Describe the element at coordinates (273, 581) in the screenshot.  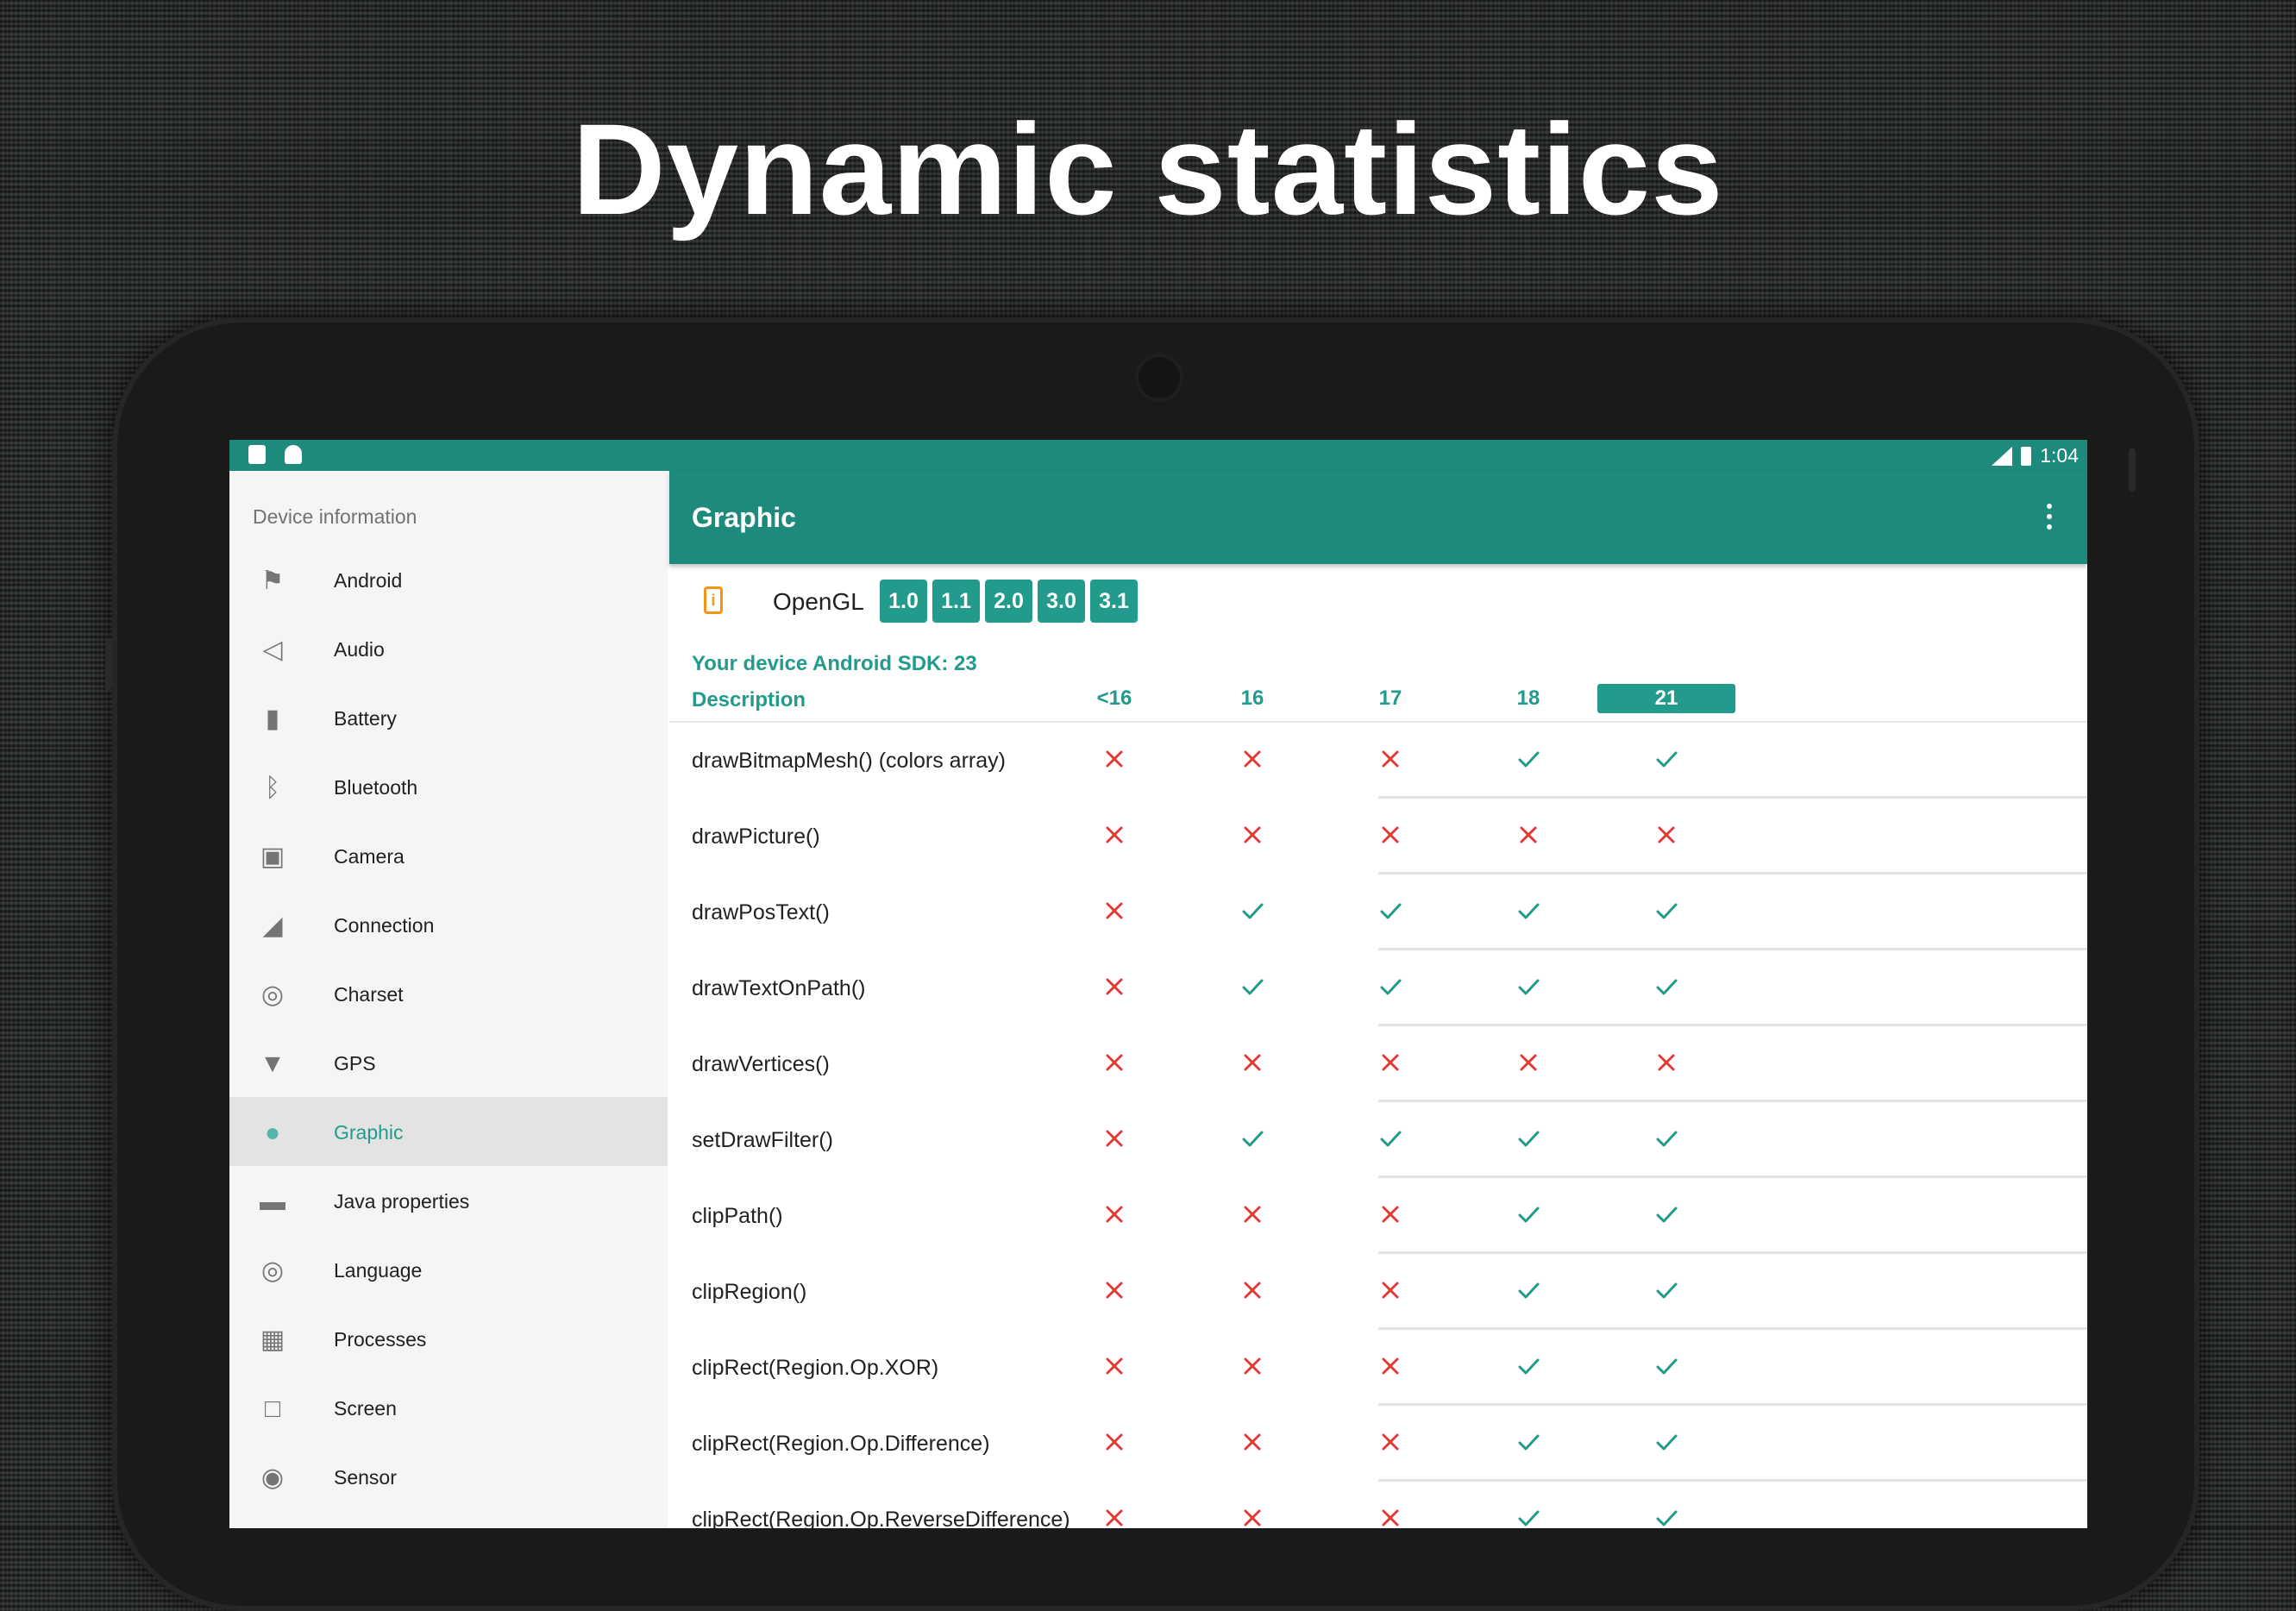
I see `android-icon: ⚑` at that location.